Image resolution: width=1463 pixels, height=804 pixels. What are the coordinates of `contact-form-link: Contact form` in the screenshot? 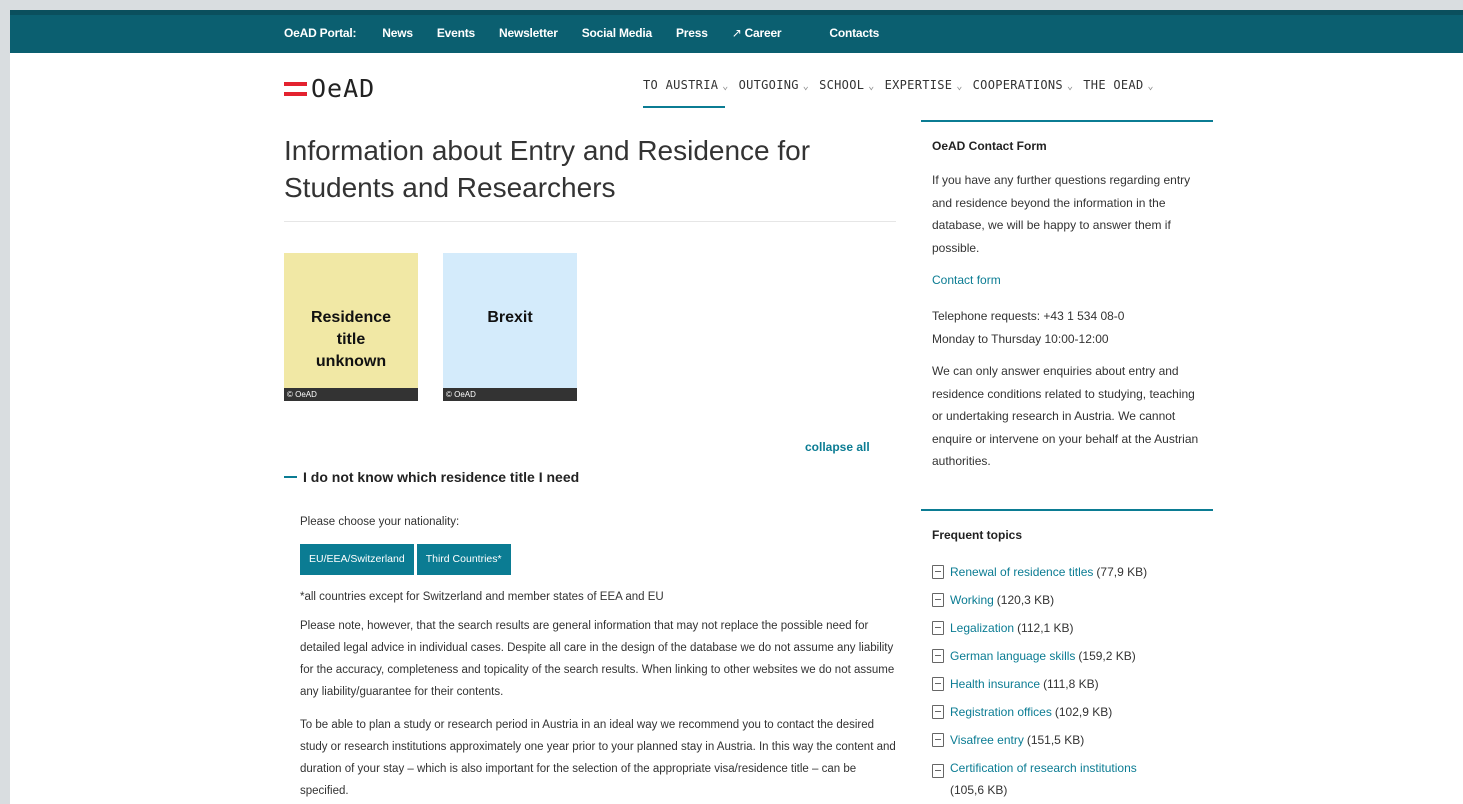 It's located at (966, 280).